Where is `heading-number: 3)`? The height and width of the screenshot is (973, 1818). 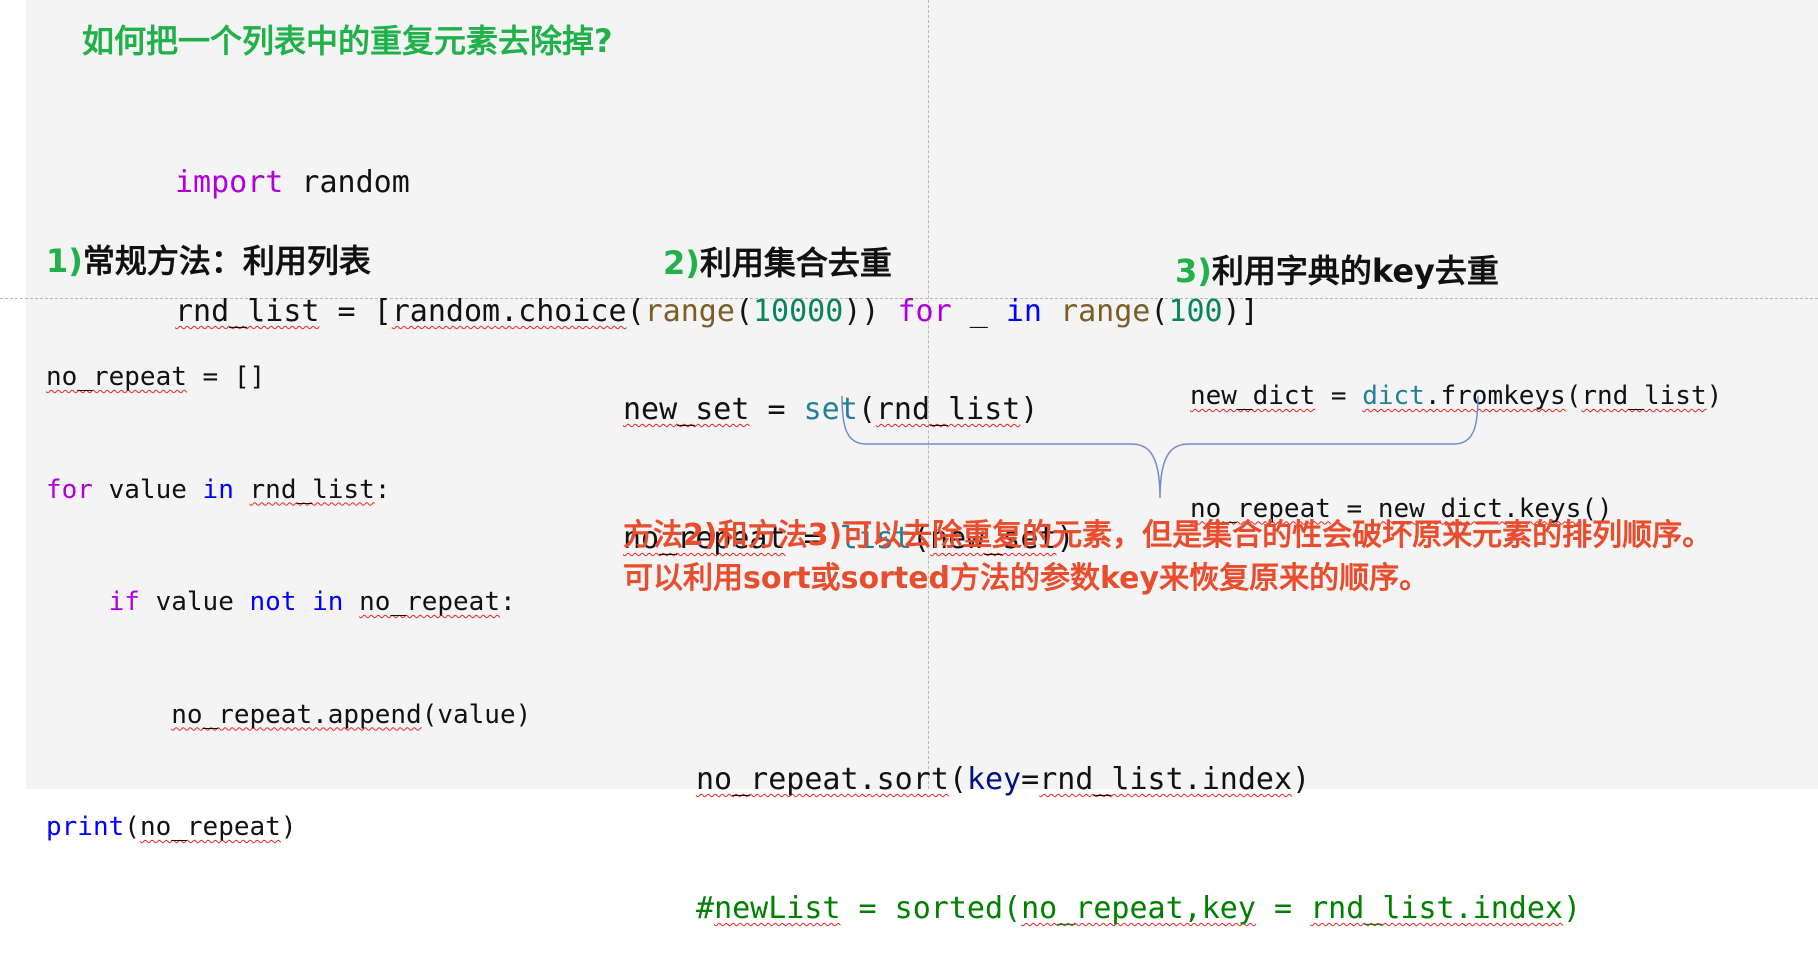 heading-number: 3) is located at coordinates (1193, 271).